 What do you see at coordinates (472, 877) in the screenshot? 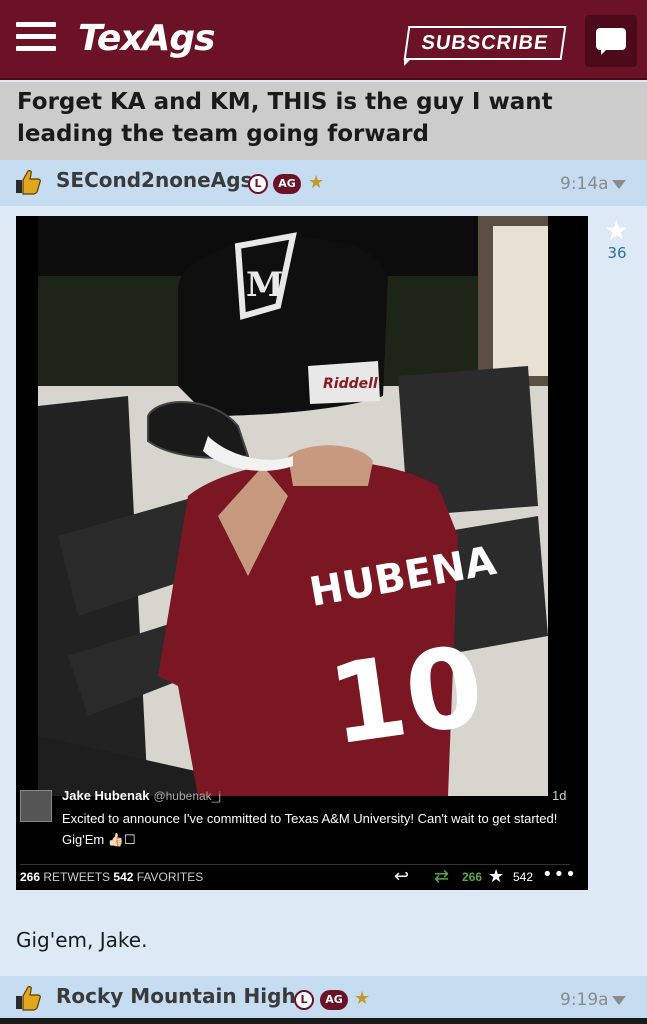
I see `retweet-count: 266` at bounding box center [472, 877].